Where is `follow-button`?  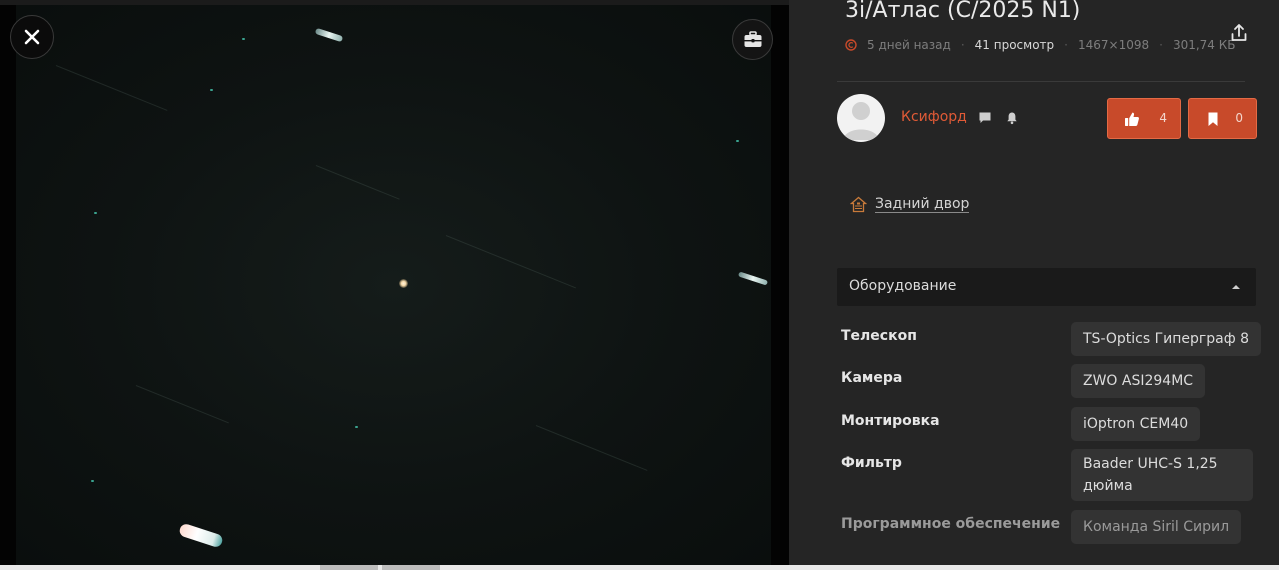 follow-button is located at coordinates (1012, 117).